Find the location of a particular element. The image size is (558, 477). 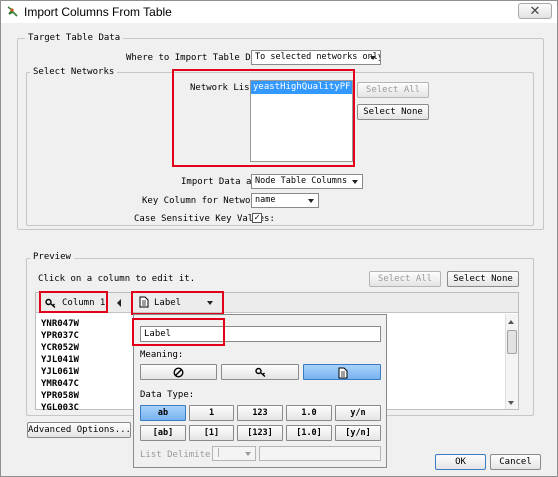

preview-group-label: Preview is located at coordinates (52, 257).